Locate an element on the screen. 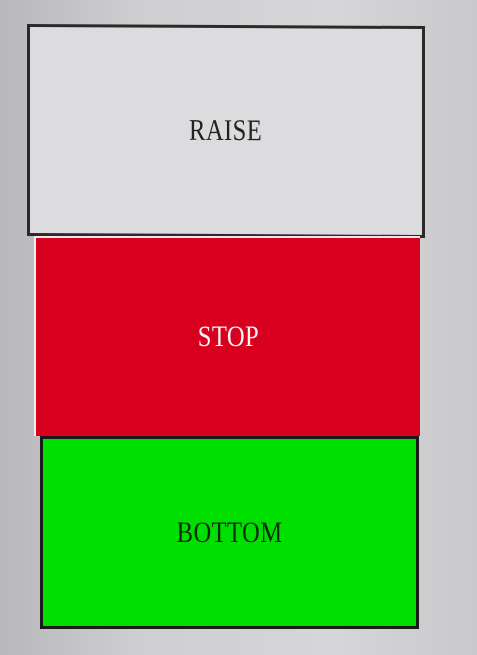 The image size is (477, 655). raise-button-label: RAISE is located at coordinates (226, 130).